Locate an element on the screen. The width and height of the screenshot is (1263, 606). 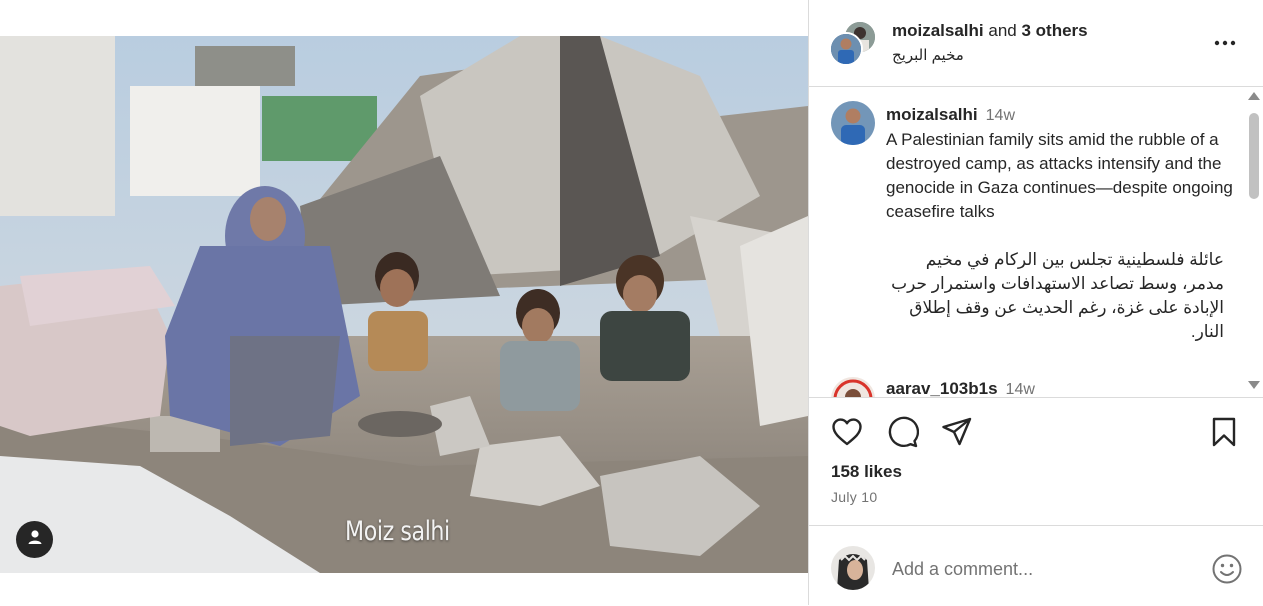
post-date: July 10 is located at coordinates (854, 497).